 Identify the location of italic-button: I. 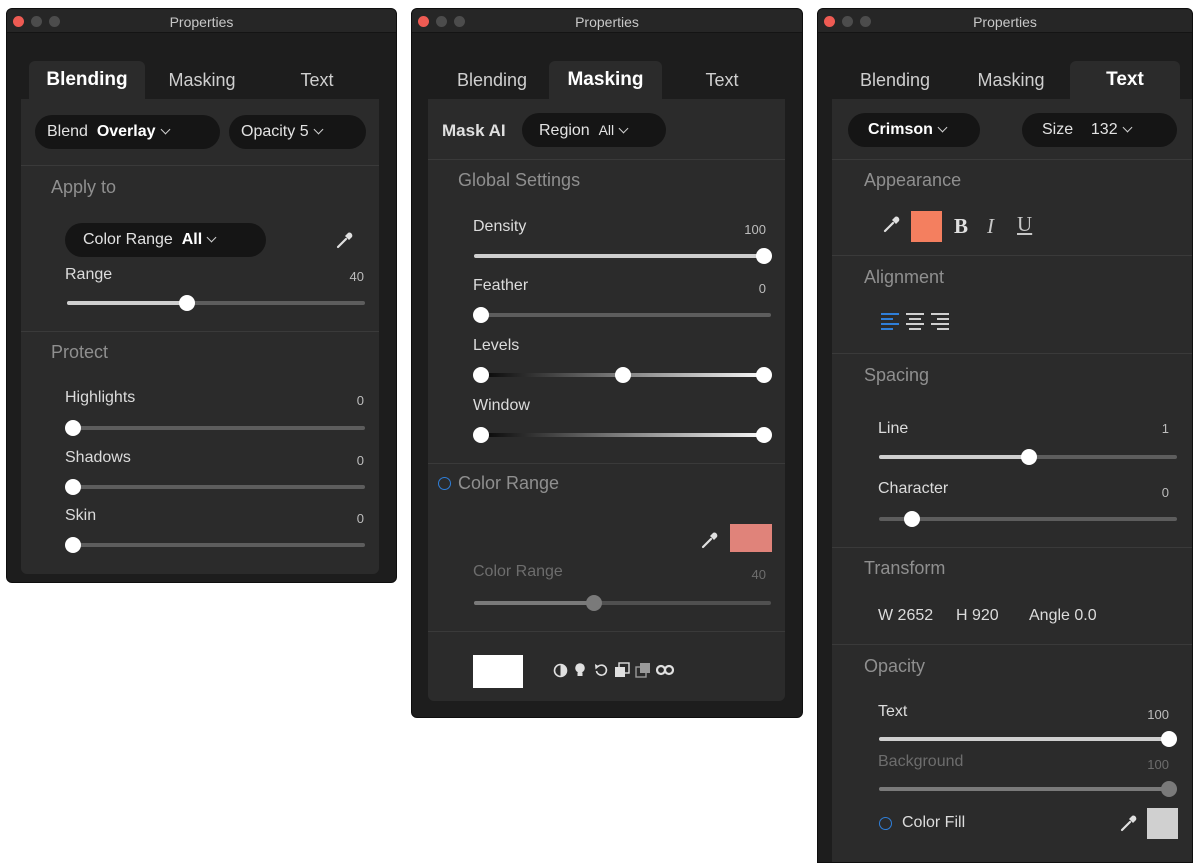
(990, 226).